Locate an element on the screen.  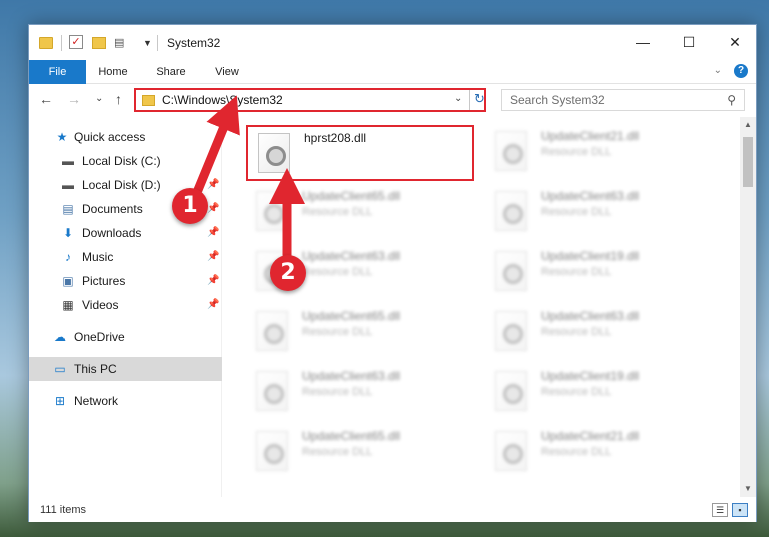
sidebar-item-this-pc: ▭ This PC is located at coordinates (125, 369).